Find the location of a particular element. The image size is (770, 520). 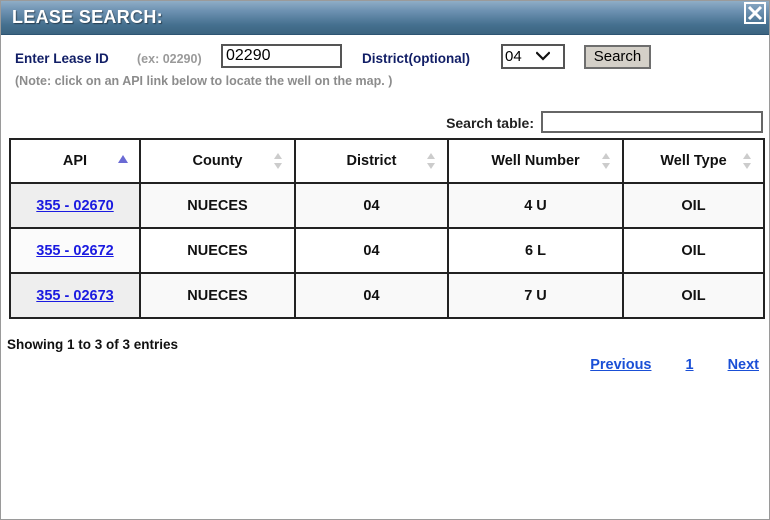

column-header-well-number-label: Well Number is located at coordinates (535, 161).